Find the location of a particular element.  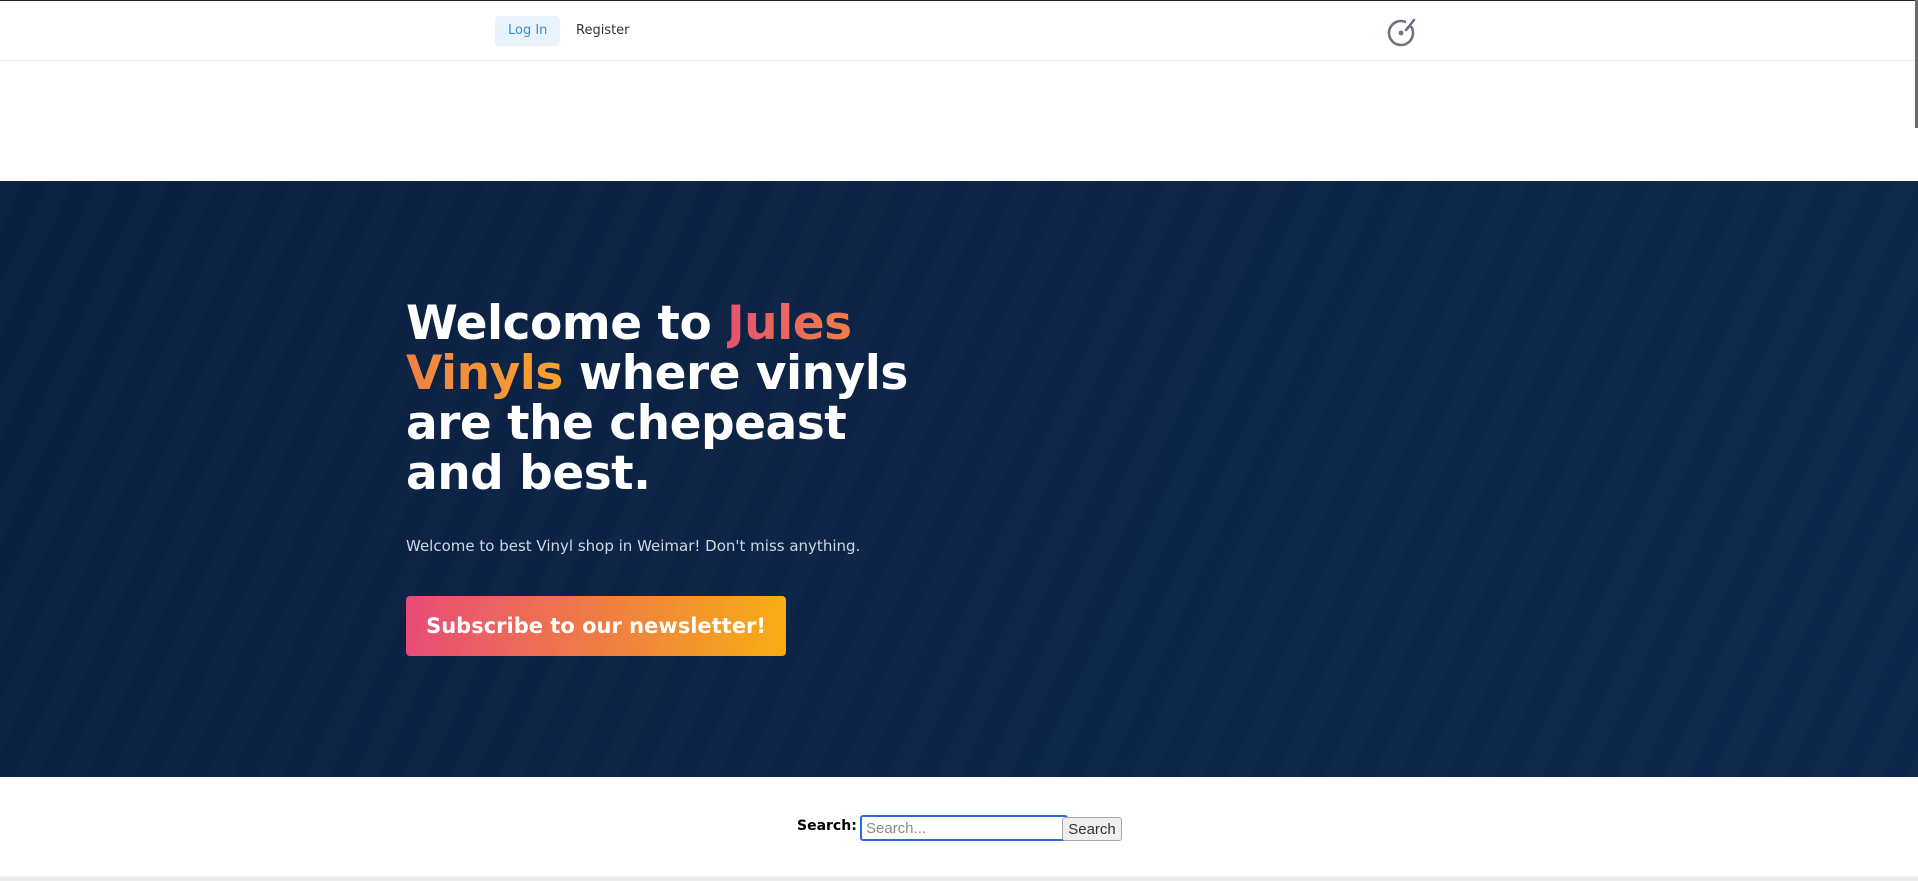

content-divider is located at coordinates (959, 878).